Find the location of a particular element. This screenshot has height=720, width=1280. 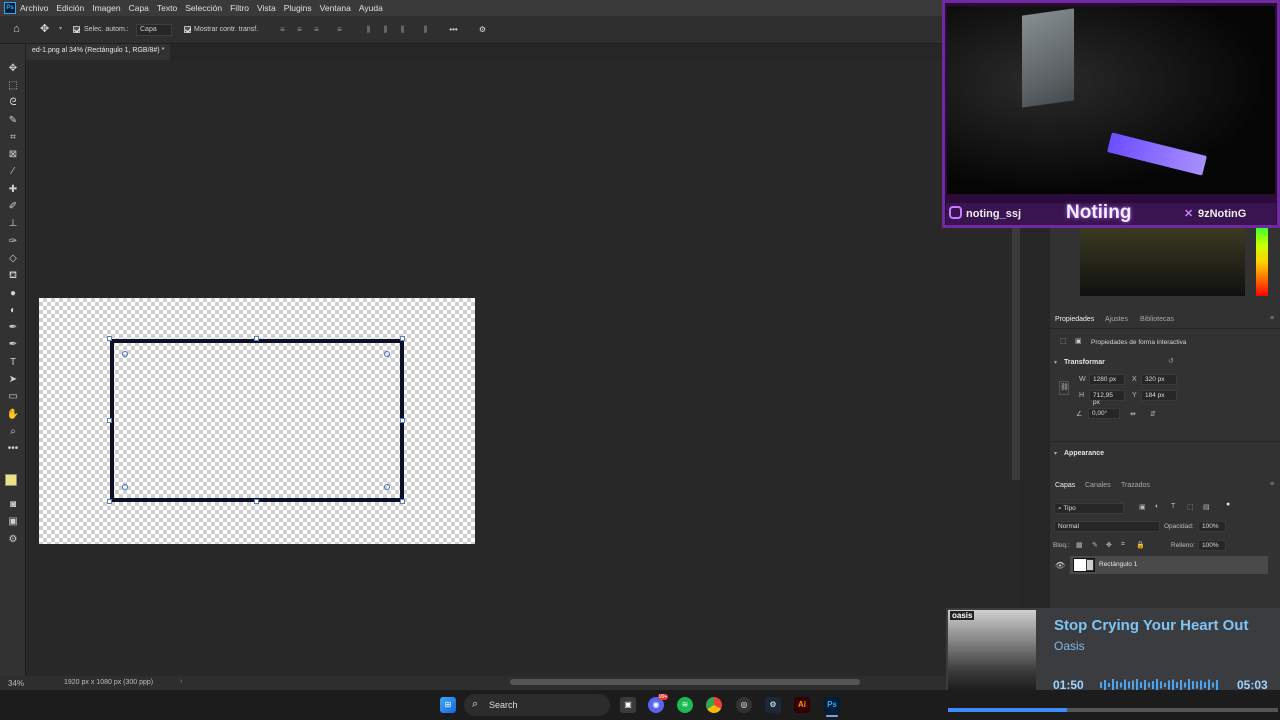

menu-imagen: Imagen is located at coordinates (106, 8).